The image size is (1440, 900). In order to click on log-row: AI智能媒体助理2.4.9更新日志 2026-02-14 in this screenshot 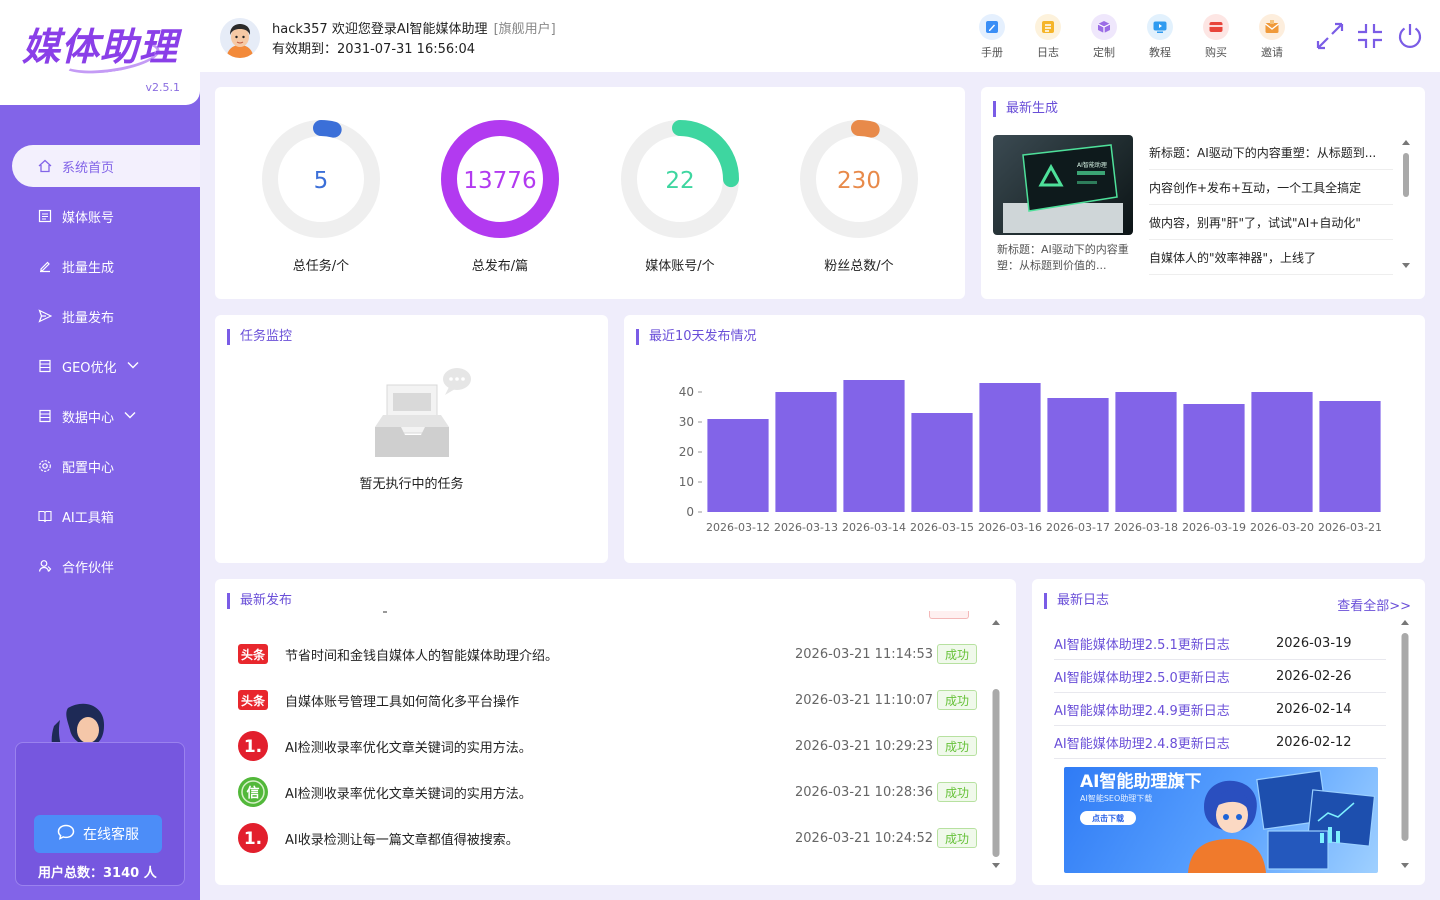, I will do `click(1220, 709)`.